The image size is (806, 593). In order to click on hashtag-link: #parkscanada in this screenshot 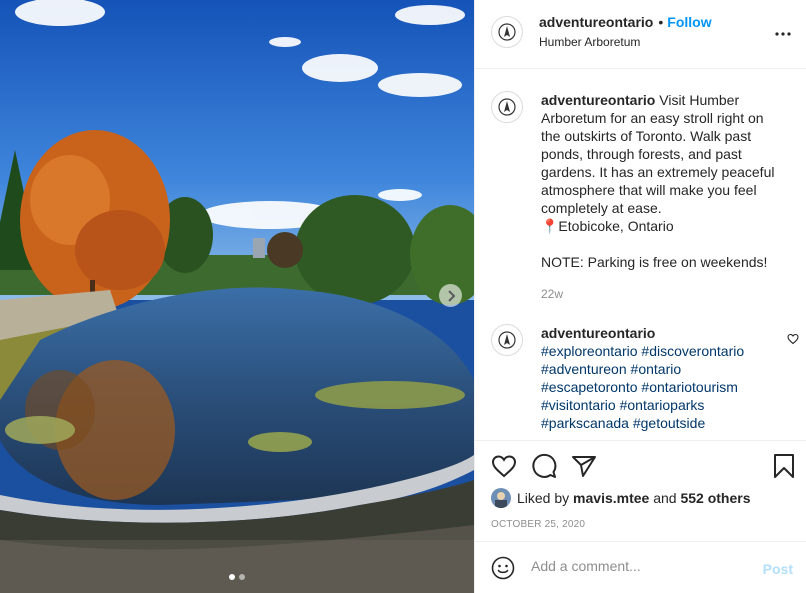, I will do `click(585, 423)`.